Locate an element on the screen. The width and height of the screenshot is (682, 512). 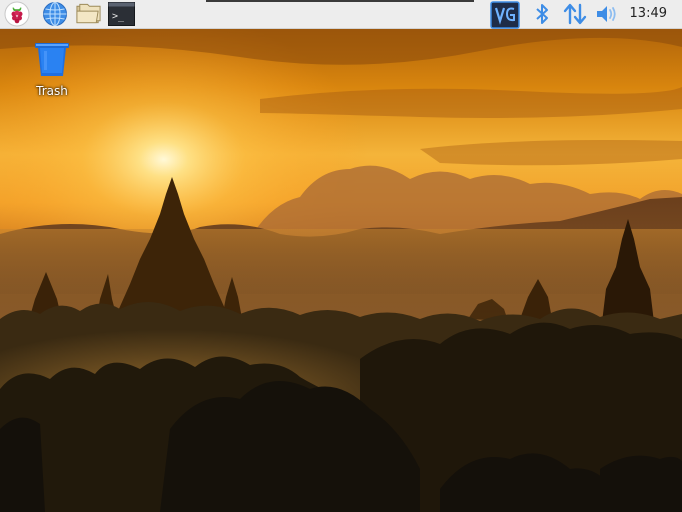
globe-icon is located at coordinates (54, 14).